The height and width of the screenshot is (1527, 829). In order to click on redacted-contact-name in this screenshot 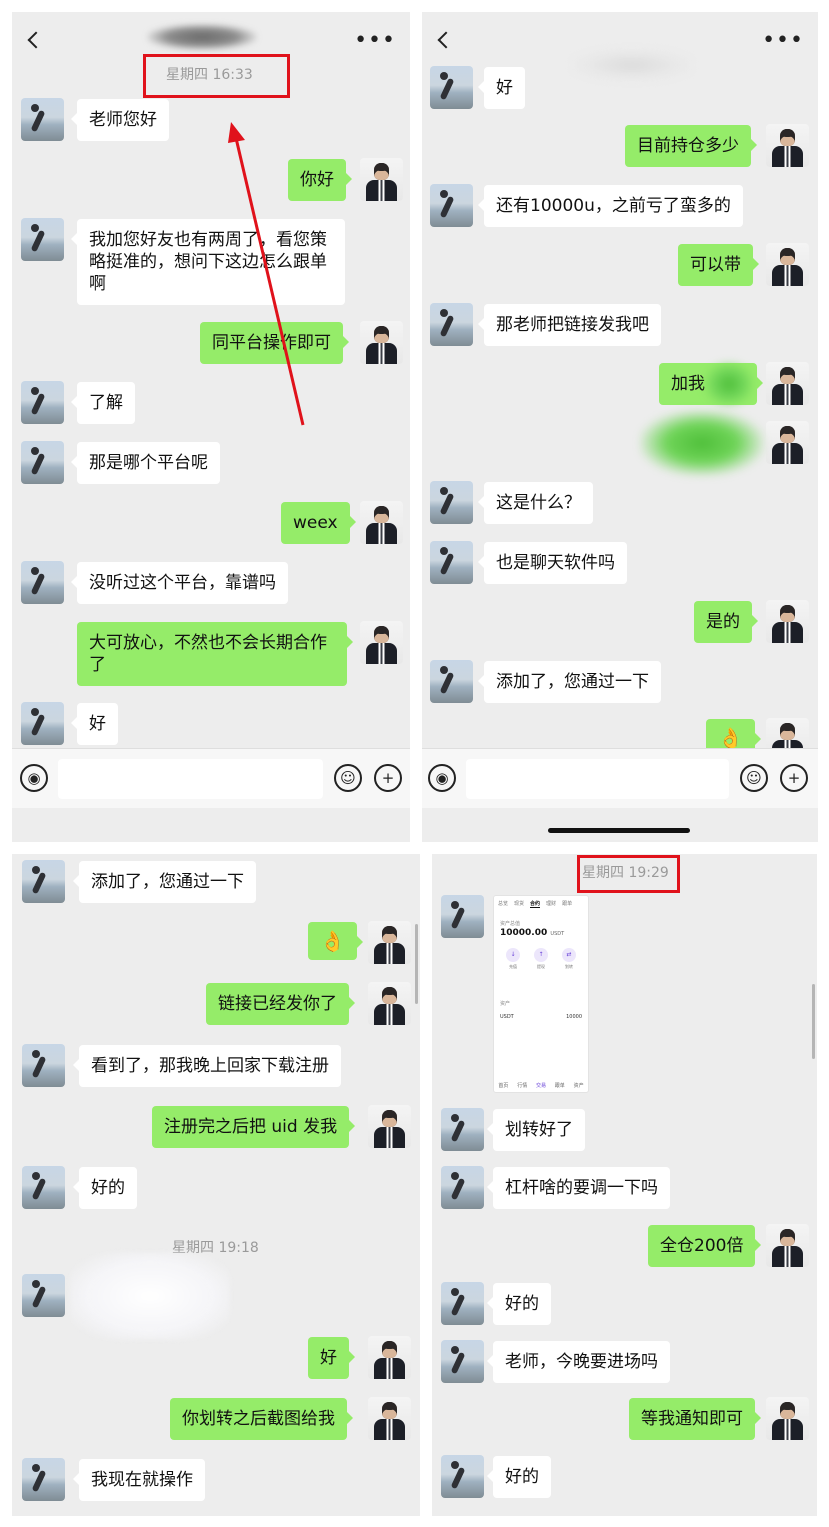, I will do `click(632, 65)`.